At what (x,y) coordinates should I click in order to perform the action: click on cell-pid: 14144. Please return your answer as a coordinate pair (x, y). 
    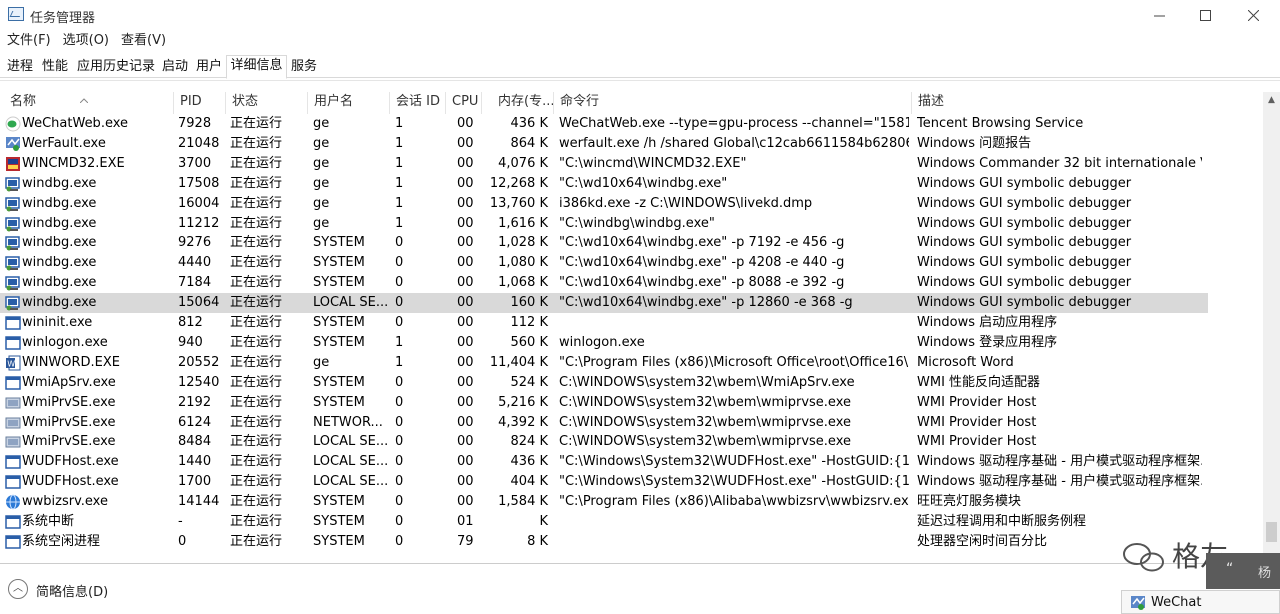
    Looking at the image, I should click on (199, 502).